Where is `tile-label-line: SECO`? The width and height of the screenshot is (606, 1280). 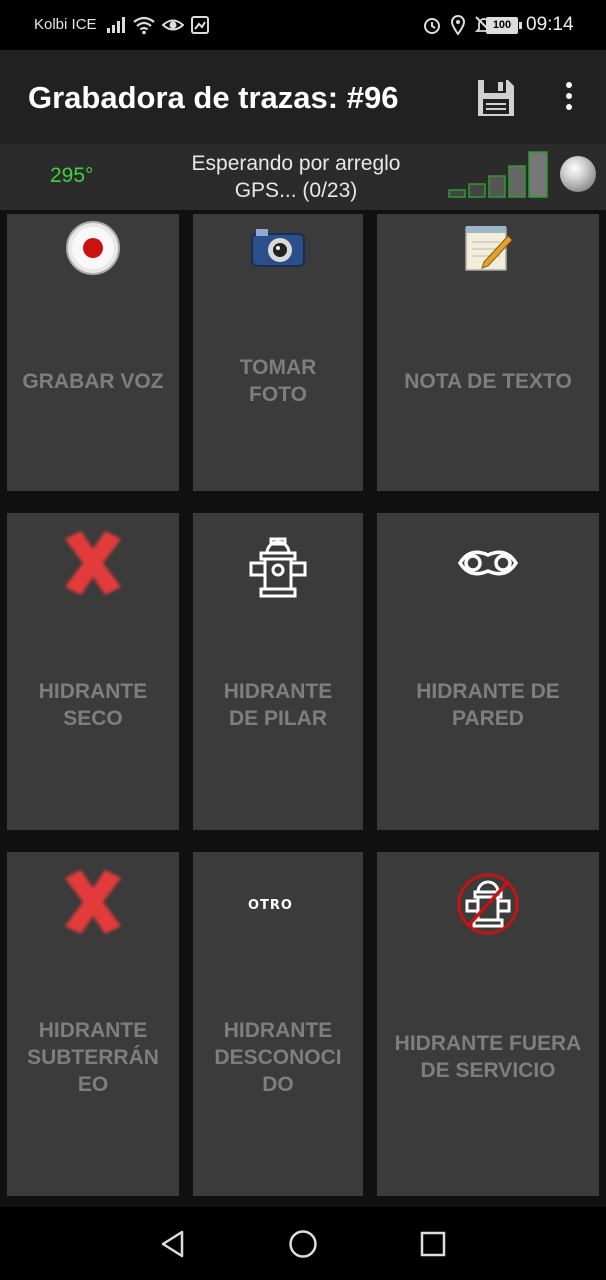 tile-label-line: SECO is located at coordinates (93, 718).